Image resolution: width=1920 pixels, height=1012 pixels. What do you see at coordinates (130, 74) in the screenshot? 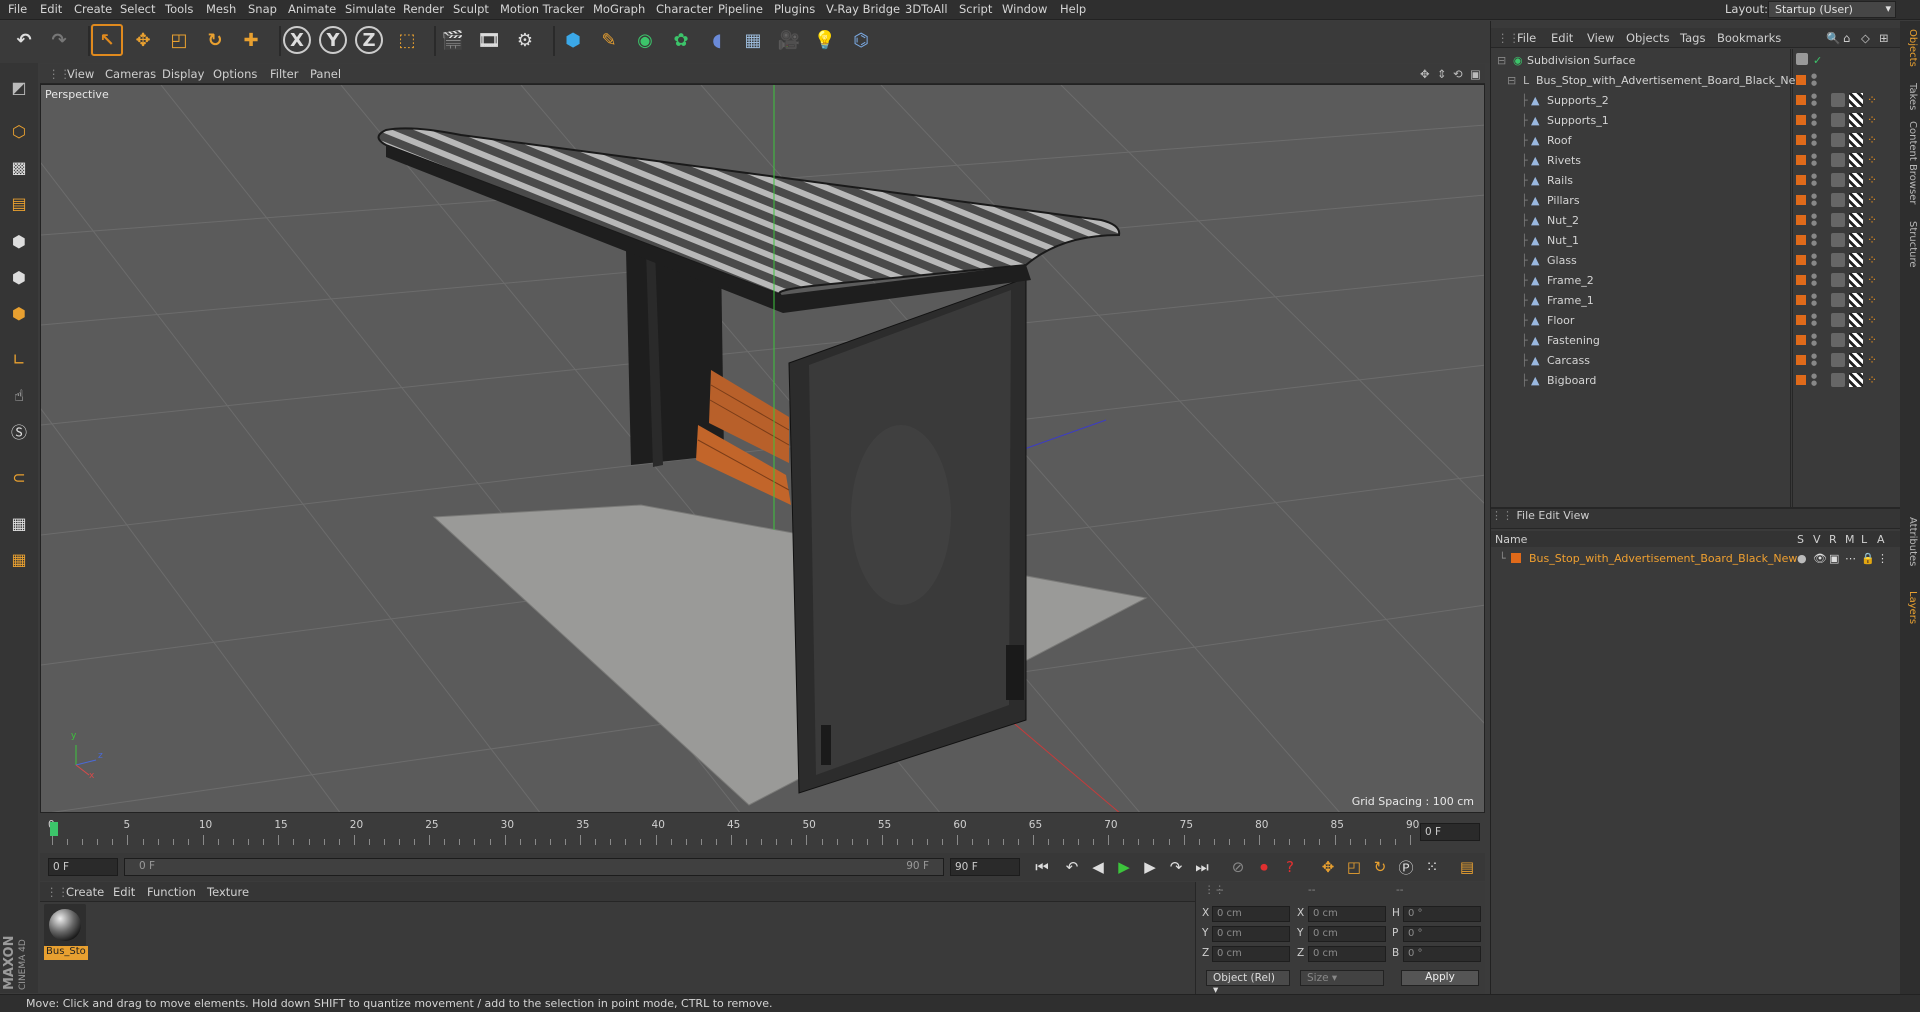
I see `viewport-menu-cameras: Cameras` at bounding box center [130, 74].